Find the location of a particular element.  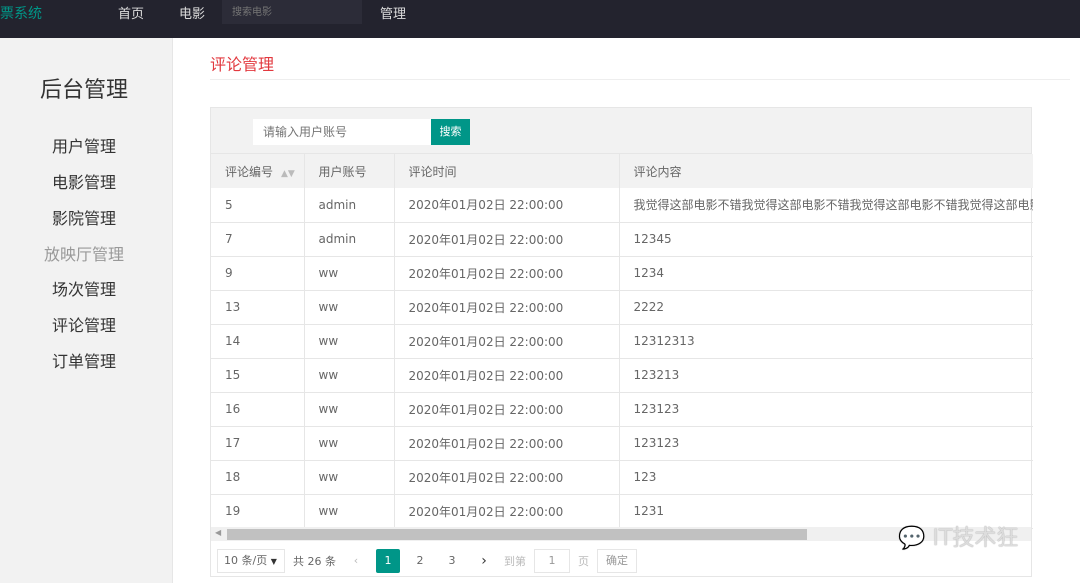

sidebar-item-users: 用户管理 is located at coordinates (84, 145).